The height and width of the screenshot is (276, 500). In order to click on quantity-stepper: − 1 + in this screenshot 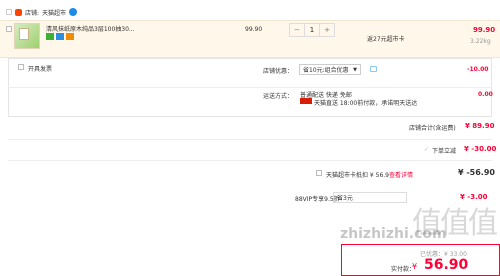, I will do `click(312, 30)`.